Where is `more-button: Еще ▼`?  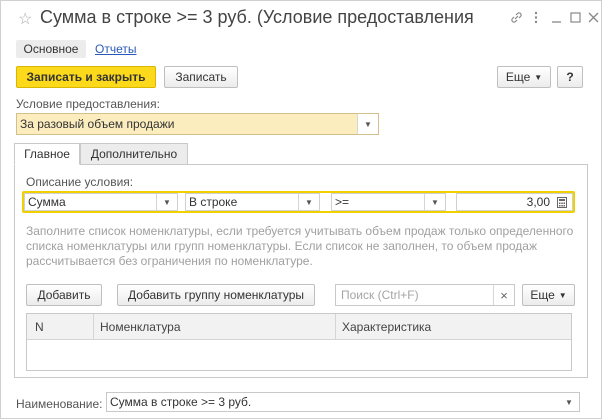
more-button: Еще ▼ is located at coordinates (524, 77).